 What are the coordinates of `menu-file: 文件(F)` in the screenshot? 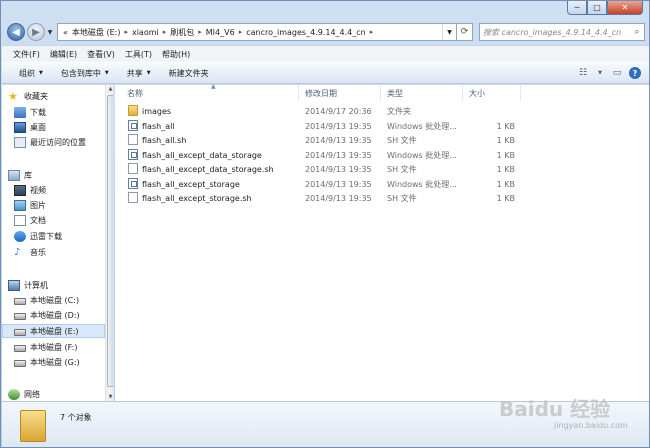 It's located at (26, 54).